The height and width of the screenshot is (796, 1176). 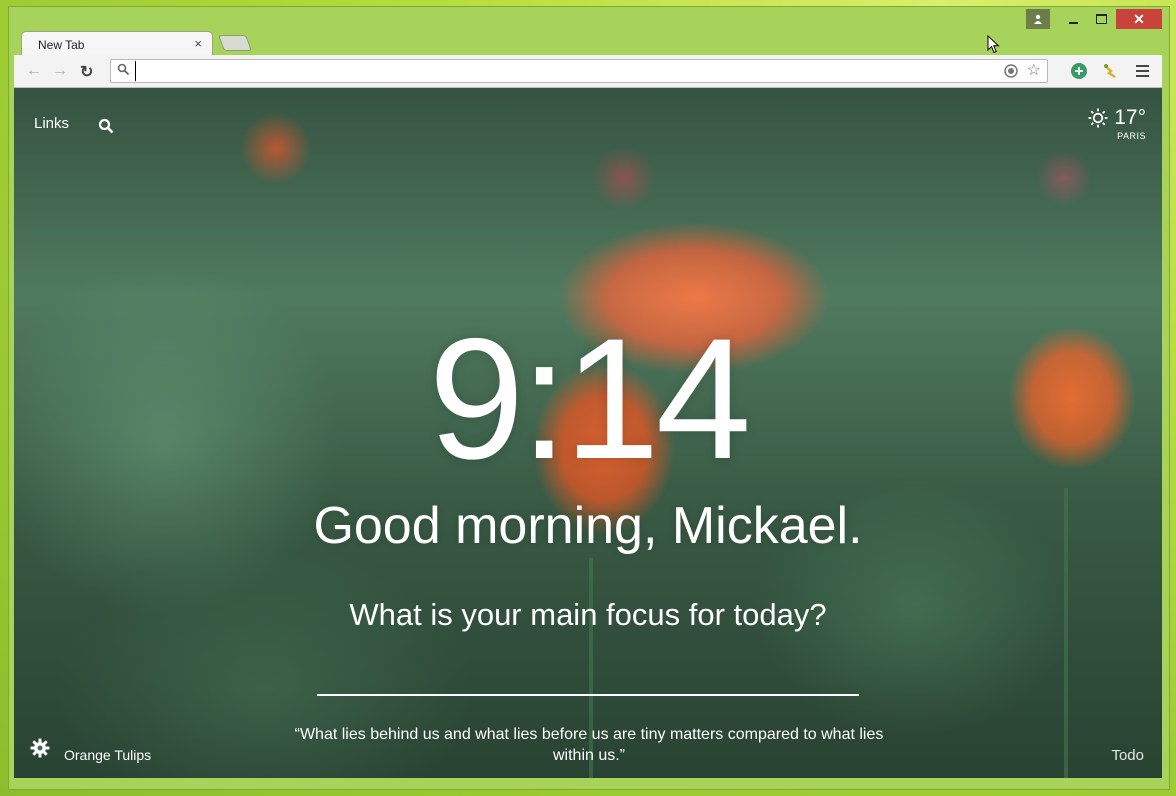 I want to click on close-icon: ✕, so click(x=1139, y=18).